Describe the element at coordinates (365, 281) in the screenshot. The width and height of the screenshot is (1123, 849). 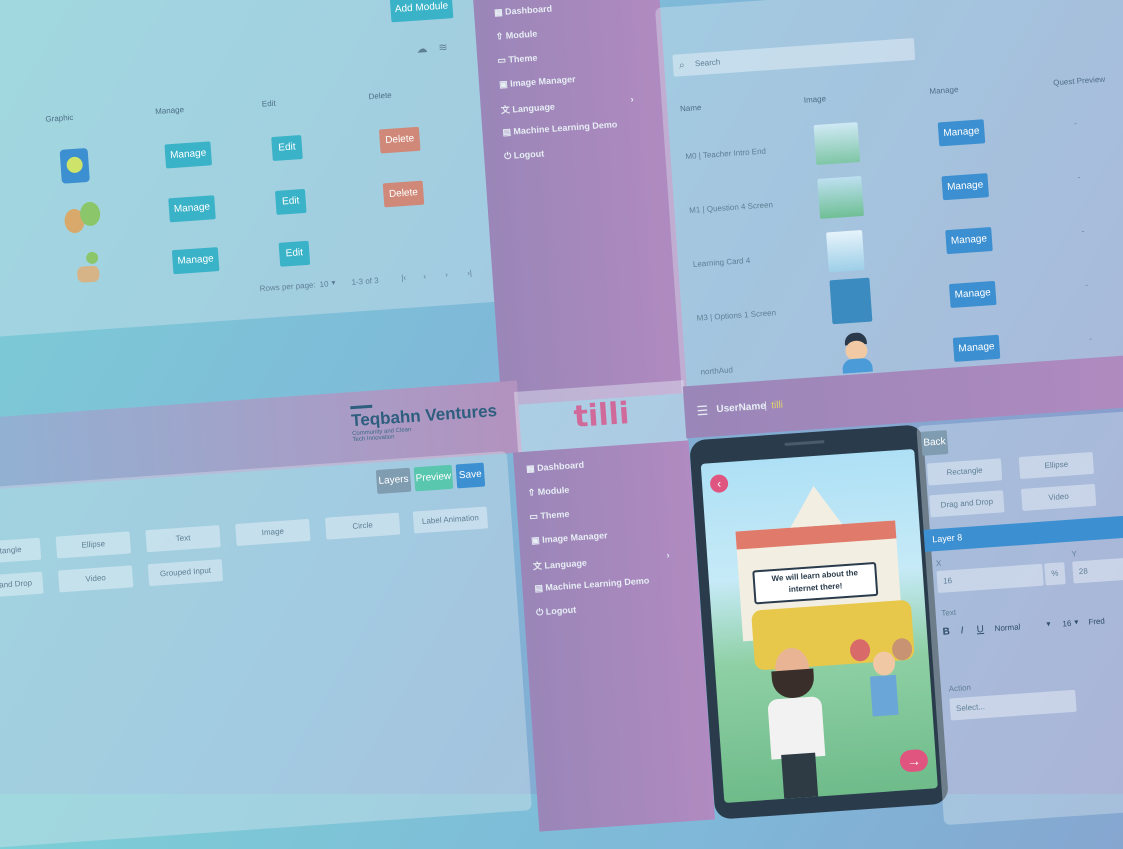
I see `pagination-range: 1-3 of 3` at that location.